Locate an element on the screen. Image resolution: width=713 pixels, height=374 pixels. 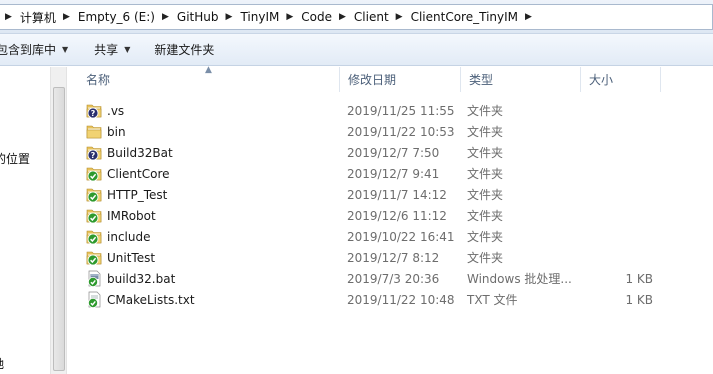
include-in-library-label: 包含到库中 is located at coordinates (28, 50).